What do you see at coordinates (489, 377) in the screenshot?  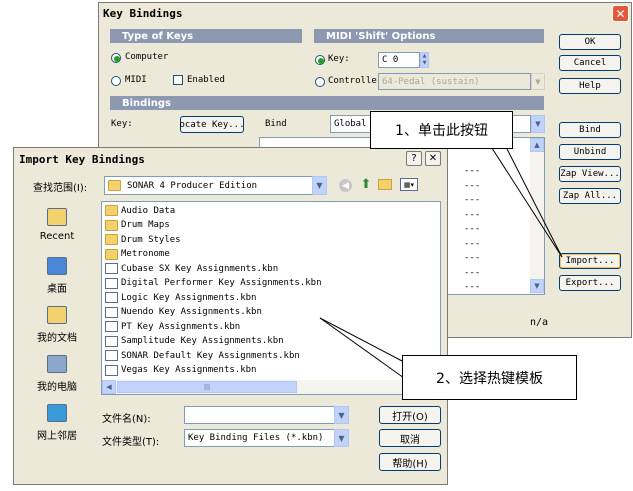 I see `callout-step2: 2、选择热键模板` at bounding box center [489, 377].